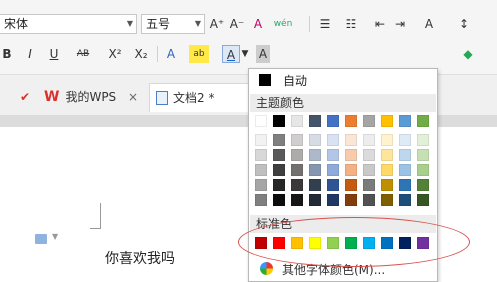 Image resolution: width=497 pixels, height=282 pixels. I want to click on font-color-glyph: A, so click(231, 55).